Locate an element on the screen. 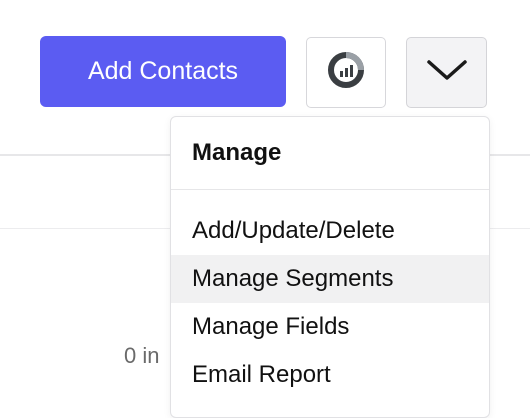 This screenshot has width=530, height=418. report-chart-button is located at coordinates (346, 72).